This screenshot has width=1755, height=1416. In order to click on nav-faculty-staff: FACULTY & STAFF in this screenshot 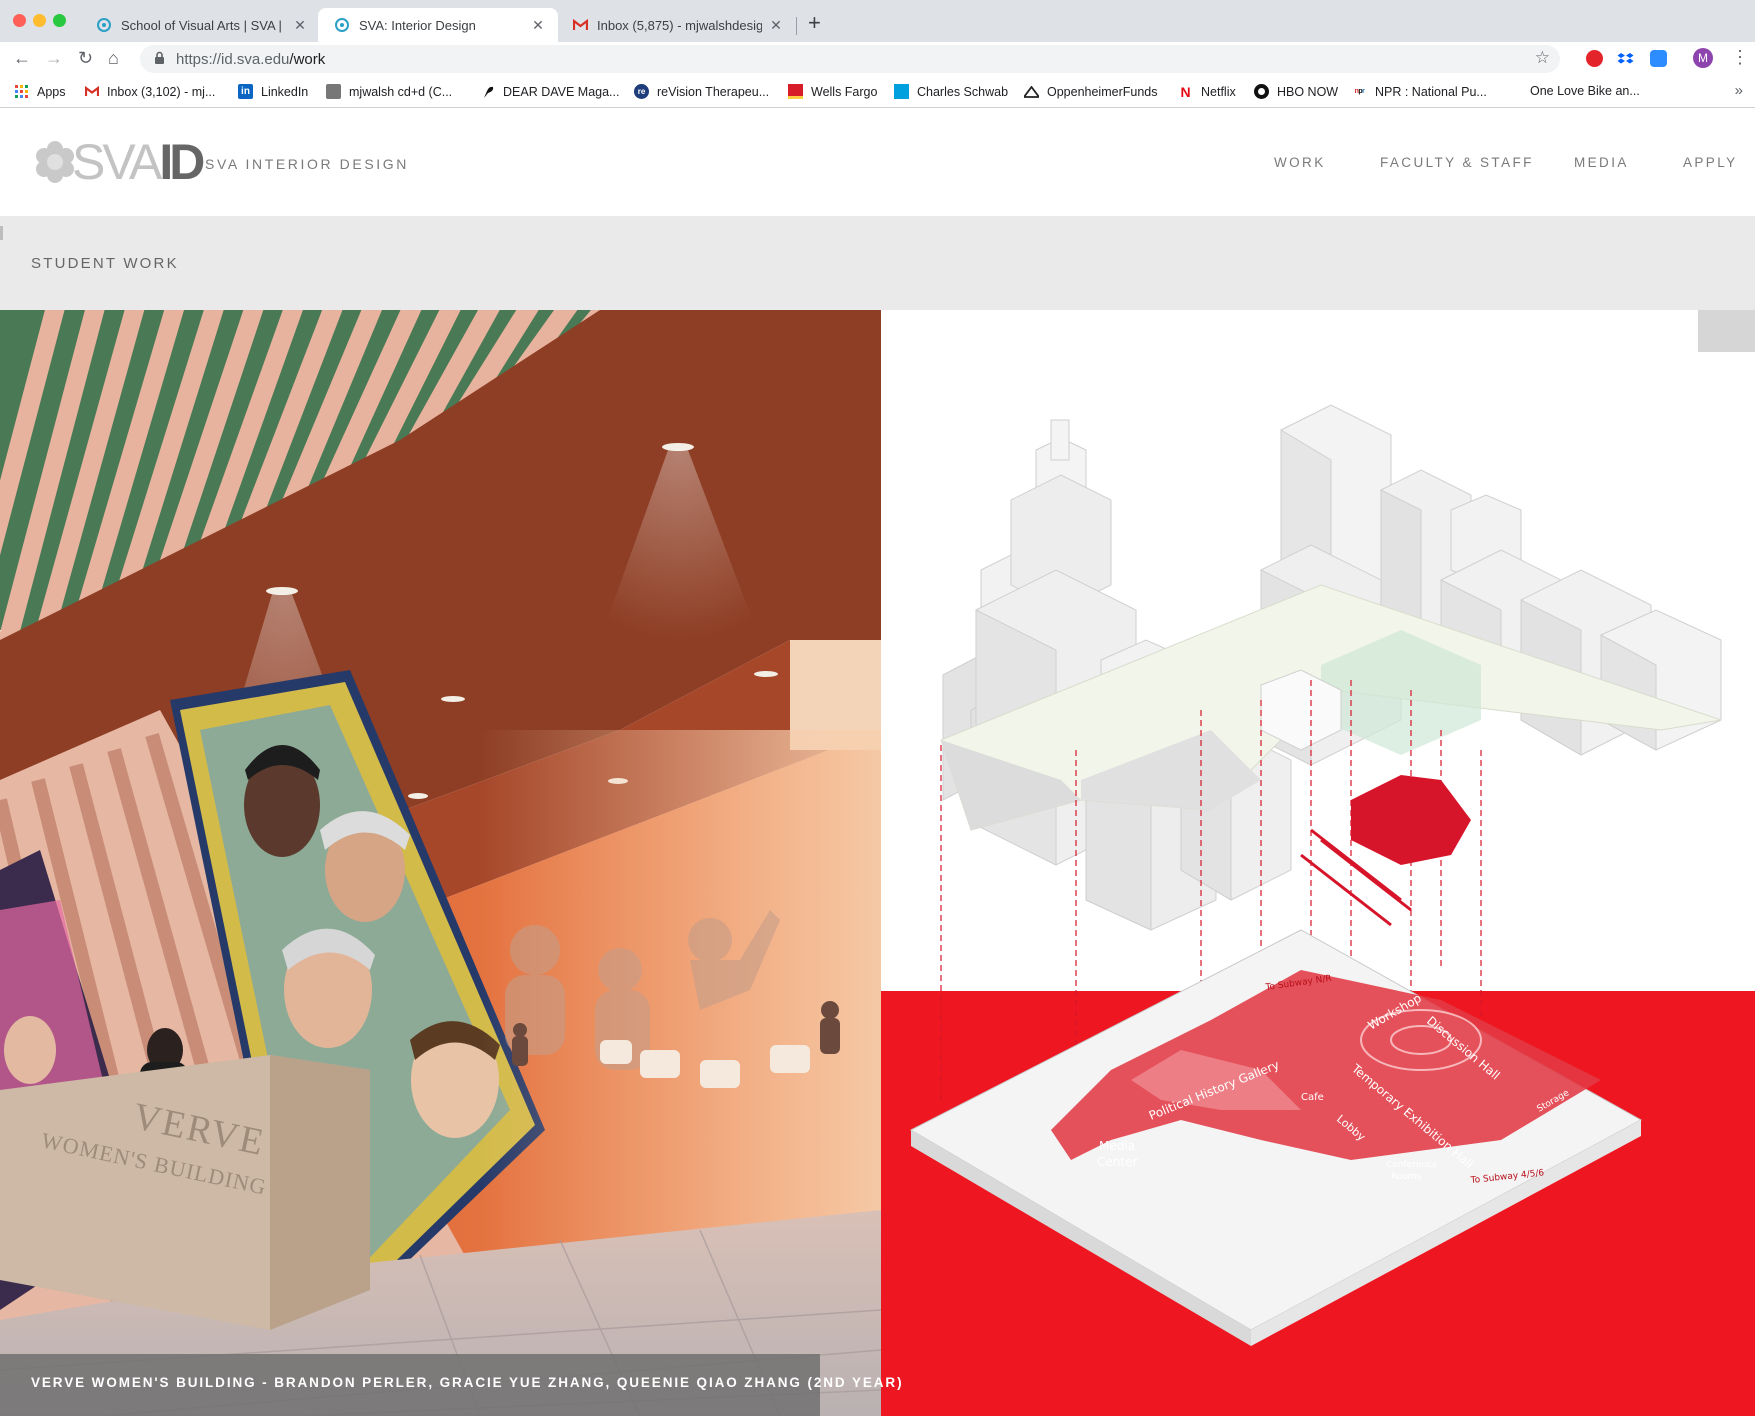, I will do `click(1457, 162)`.